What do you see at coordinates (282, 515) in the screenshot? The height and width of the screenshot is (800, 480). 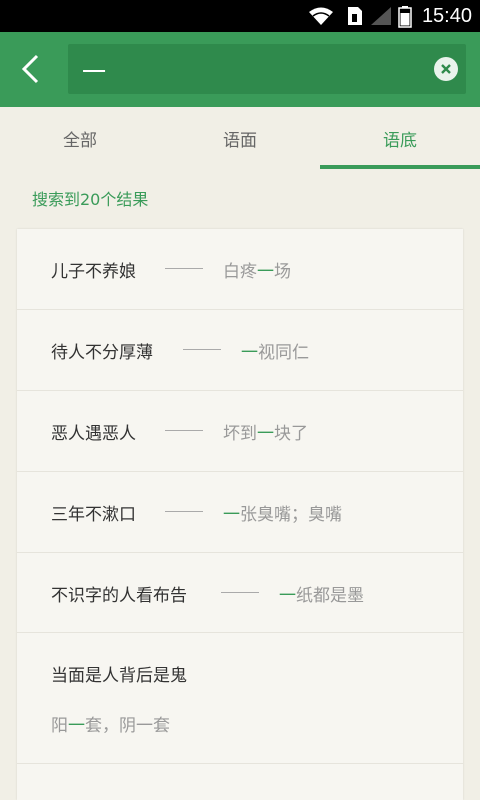 I see `riddle-answer: 一张臭嘴；臭嘴` at bounding box center [282, 515].